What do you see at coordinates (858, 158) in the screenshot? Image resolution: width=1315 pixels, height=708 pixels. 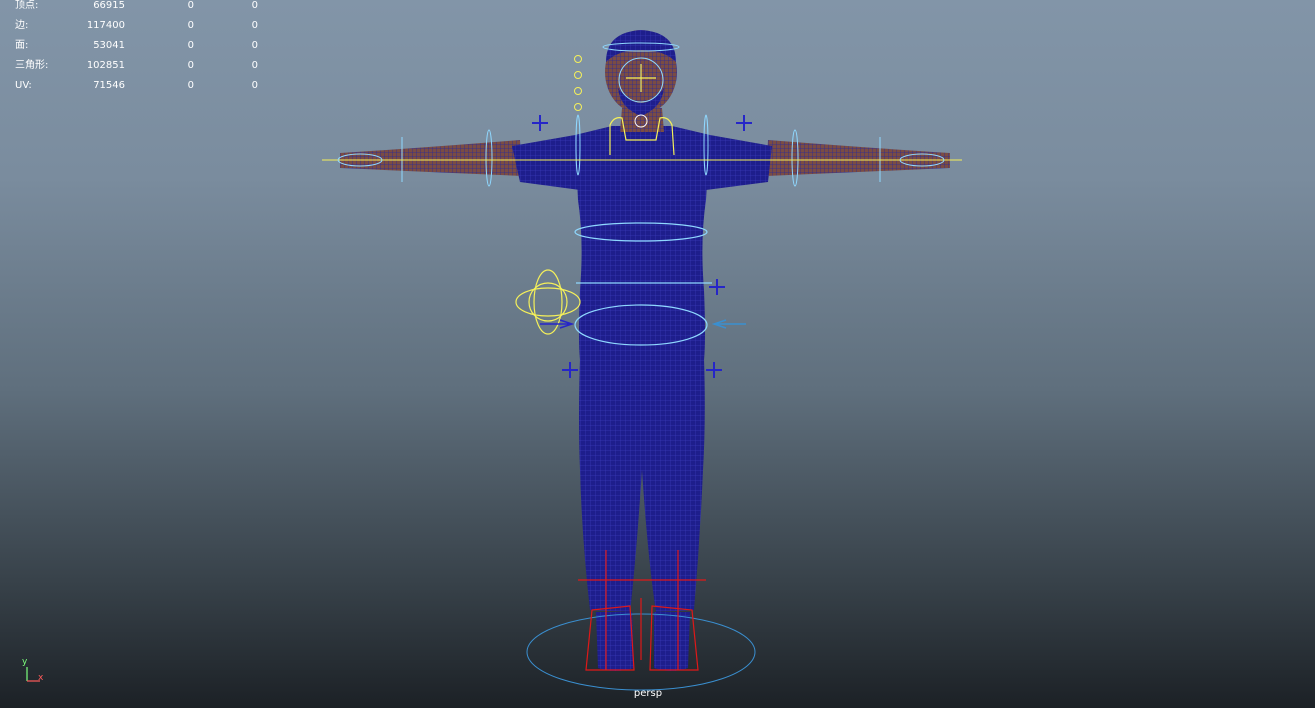 I see `right-arm-mesh` at bounding box center [858, 158].